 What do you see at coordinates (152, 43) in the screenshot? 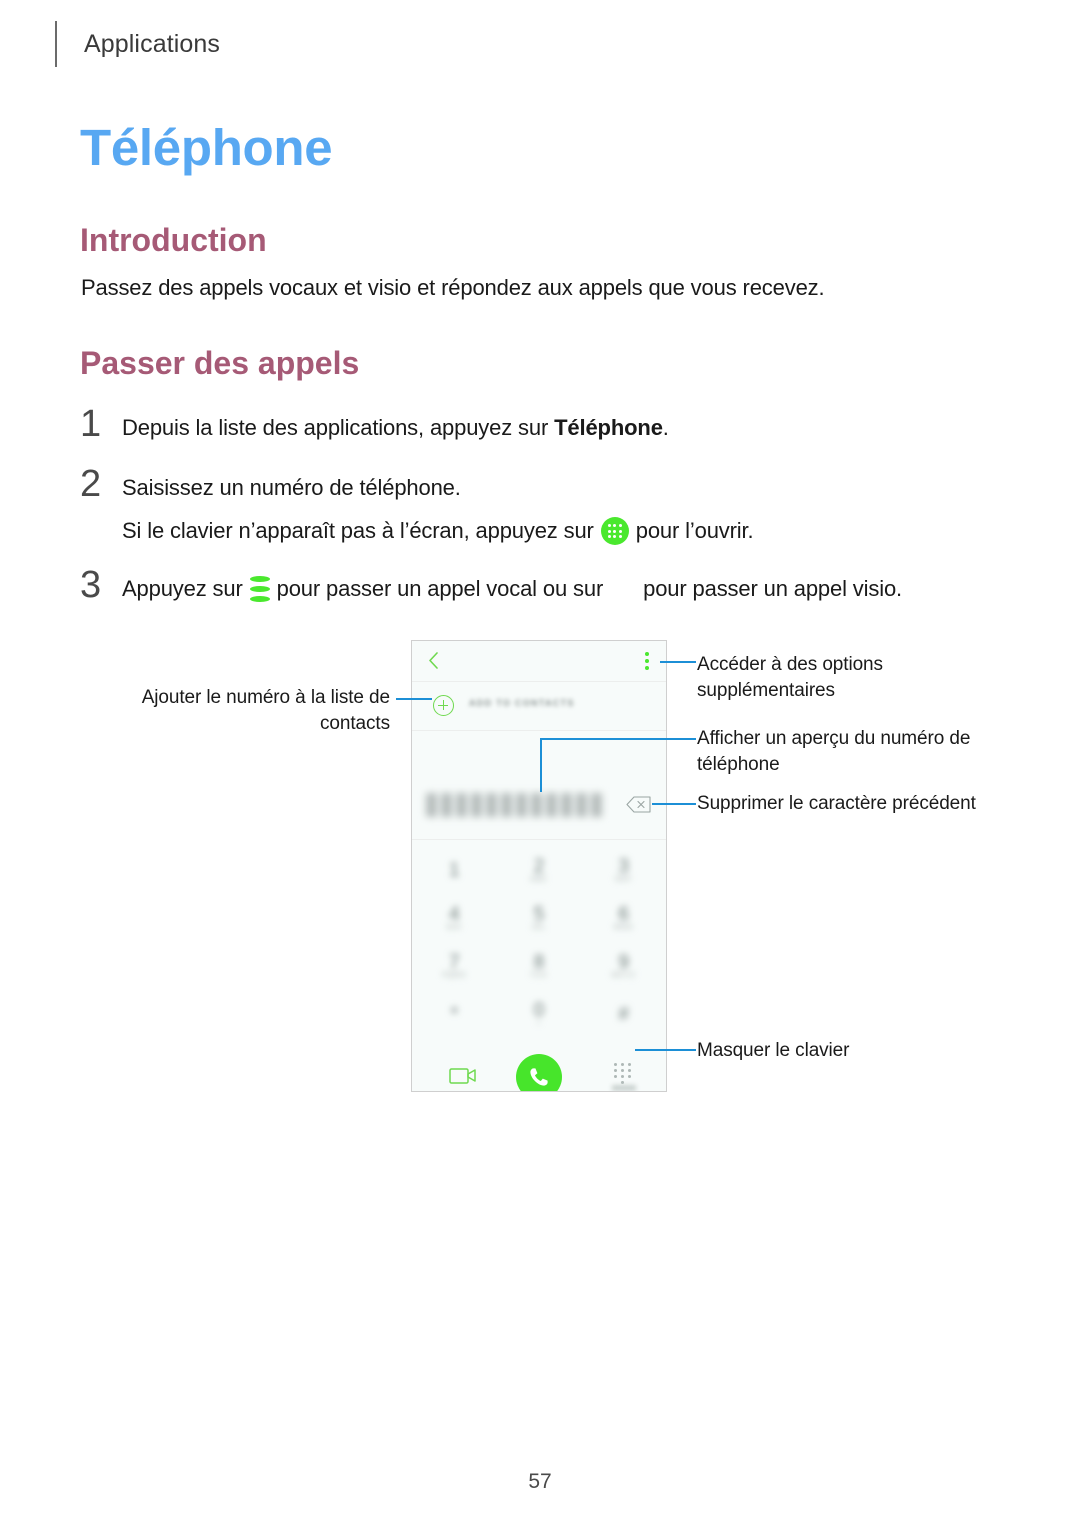
I see `header-section-label: Applications` at bounding box center [152, 43].